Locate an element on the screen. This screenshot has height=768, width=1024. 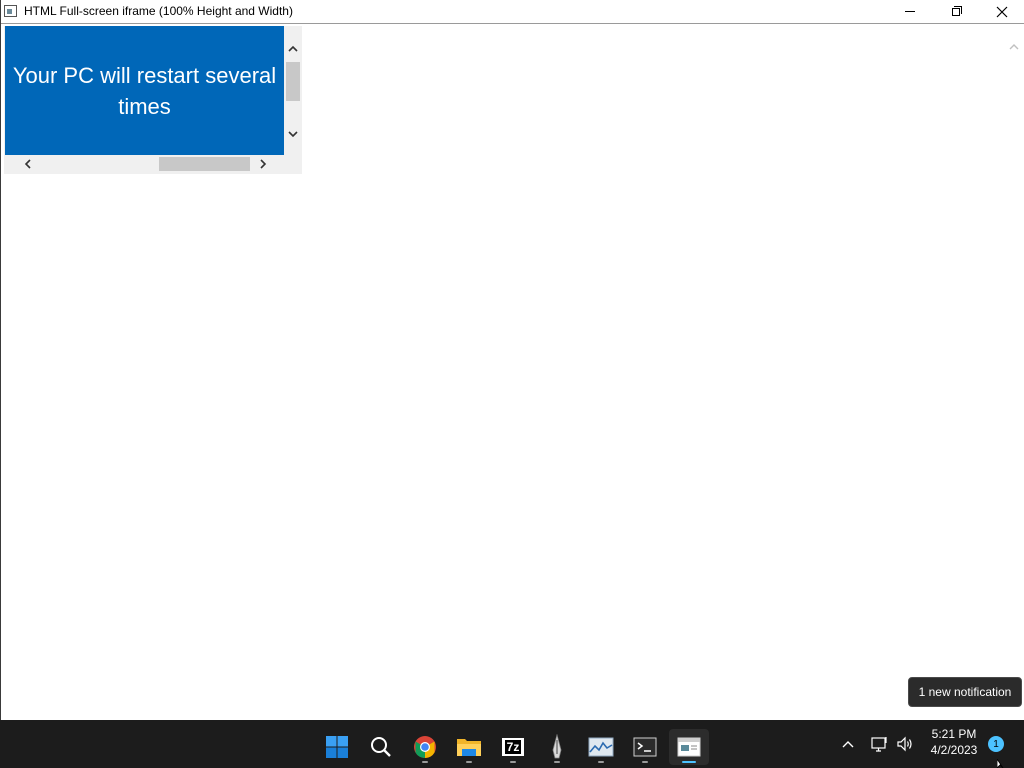
speaker-icon is located at coordinates (904, 744).